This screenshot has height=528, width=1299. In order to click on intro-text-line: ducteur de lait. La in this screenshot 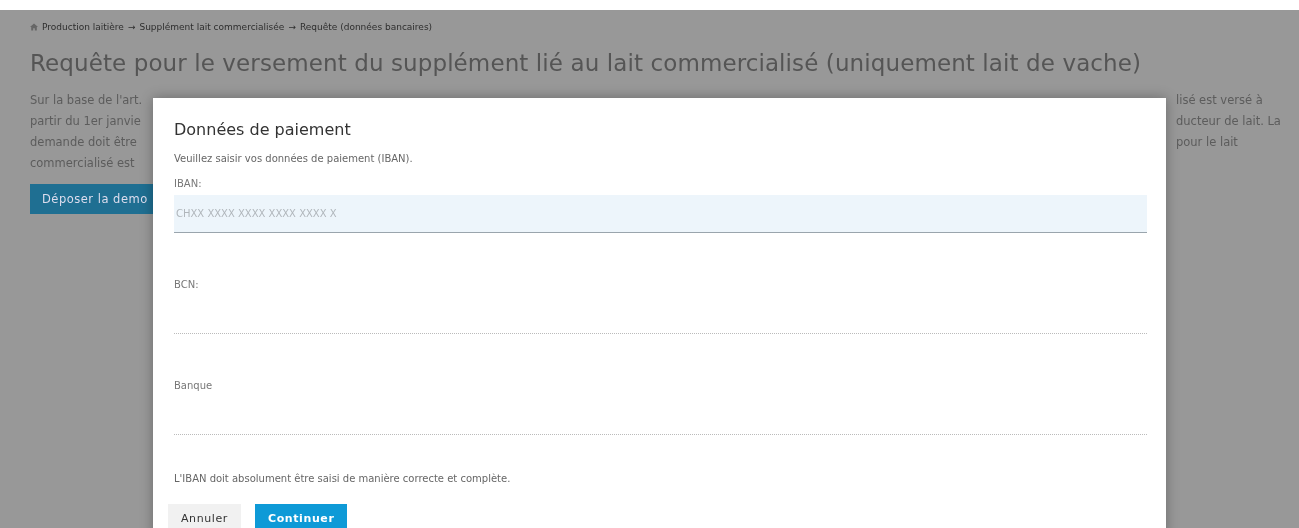, I will do `click(1228, 121)`.